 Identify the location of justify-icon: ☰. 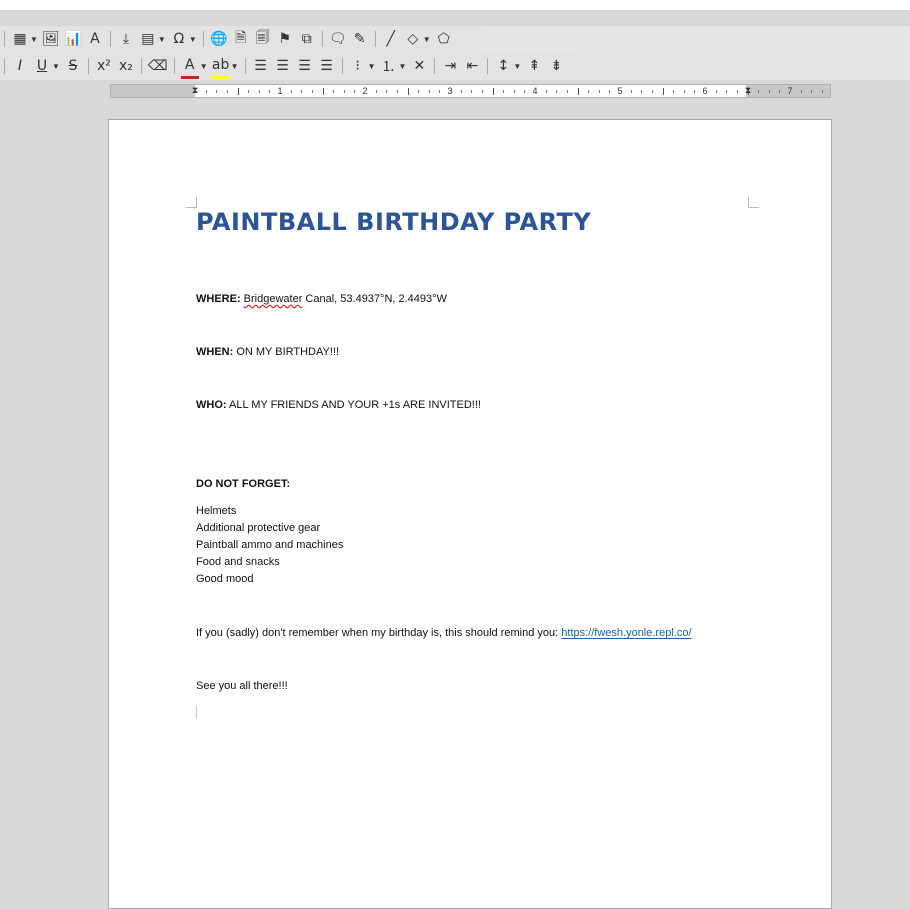
(327, 66).